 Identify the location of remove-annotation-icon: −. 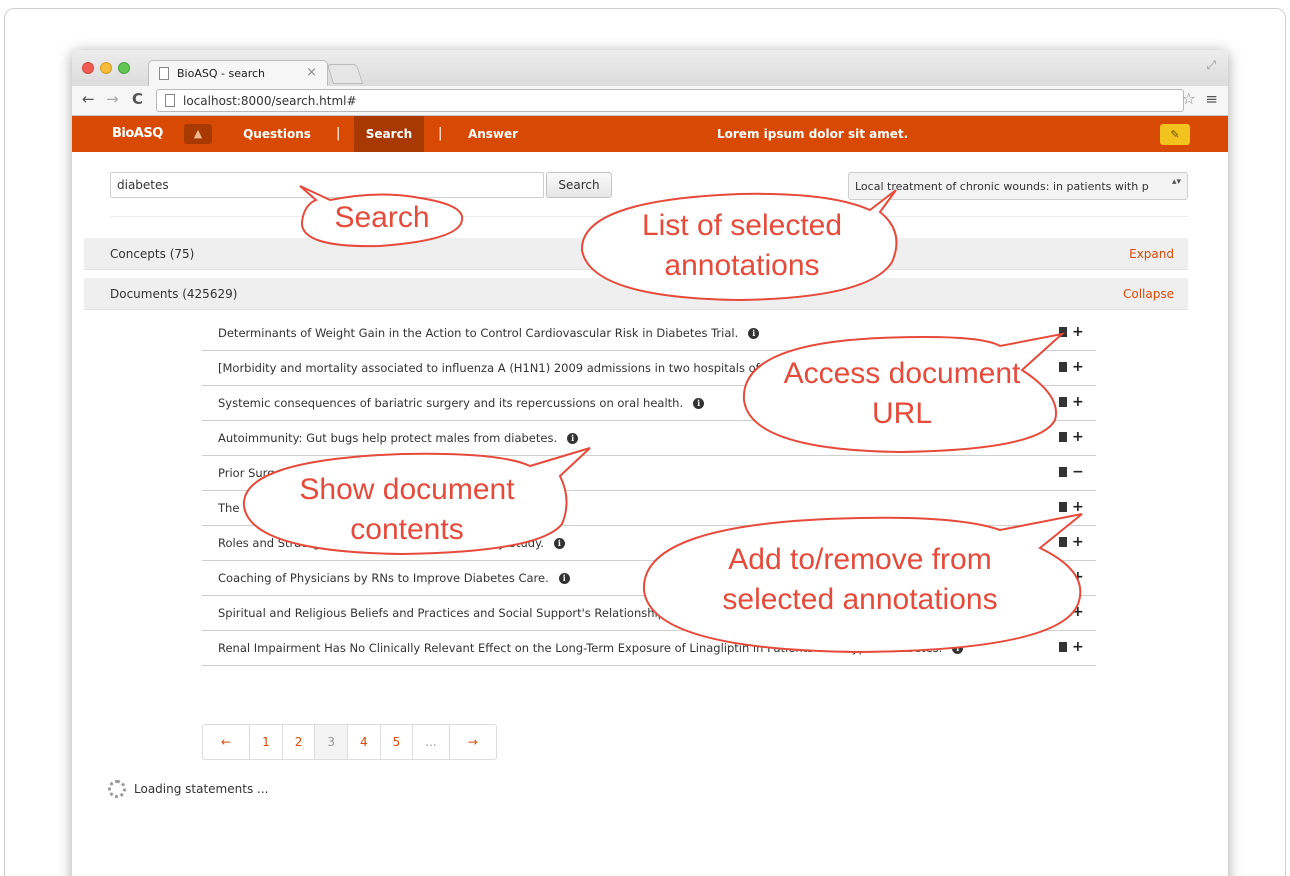
(1078, 472).